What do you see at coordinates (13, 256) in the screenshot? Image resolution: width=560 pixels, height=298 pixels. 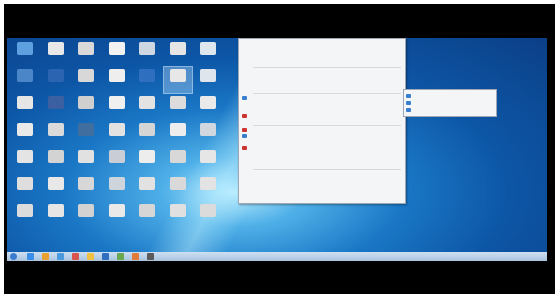 I see `start-button-icon` at bounding box center [13, 256].